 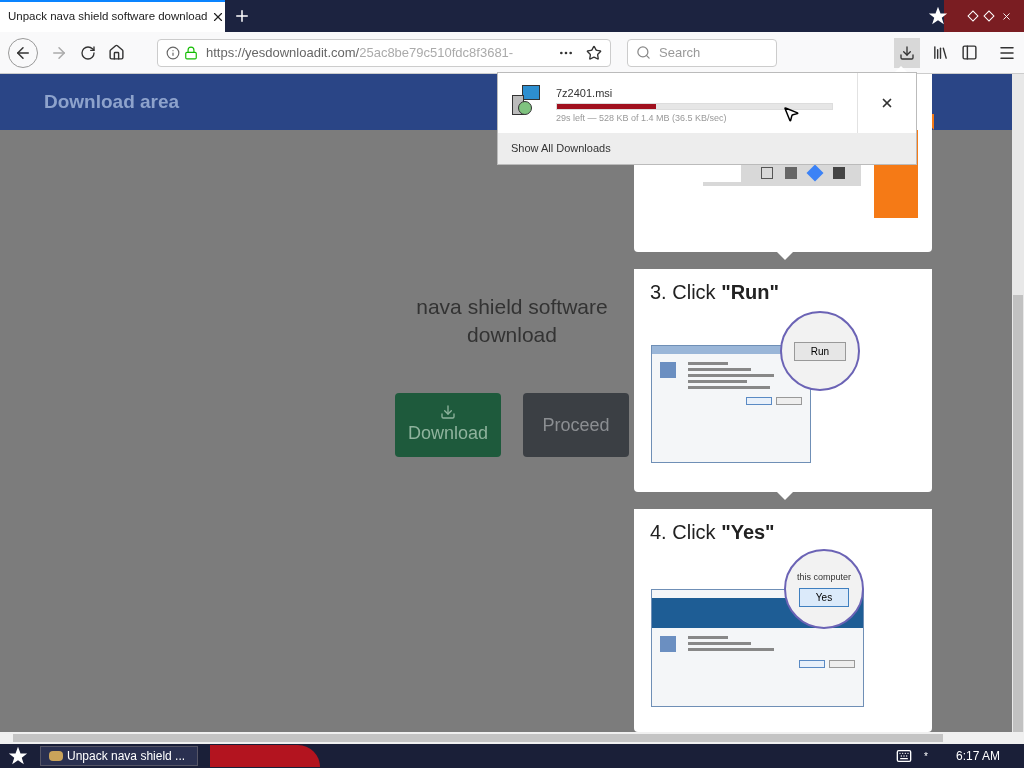 I want to click on url-path: 25ac8be79c510fdc8f3681-, so click(x=436, y=52).